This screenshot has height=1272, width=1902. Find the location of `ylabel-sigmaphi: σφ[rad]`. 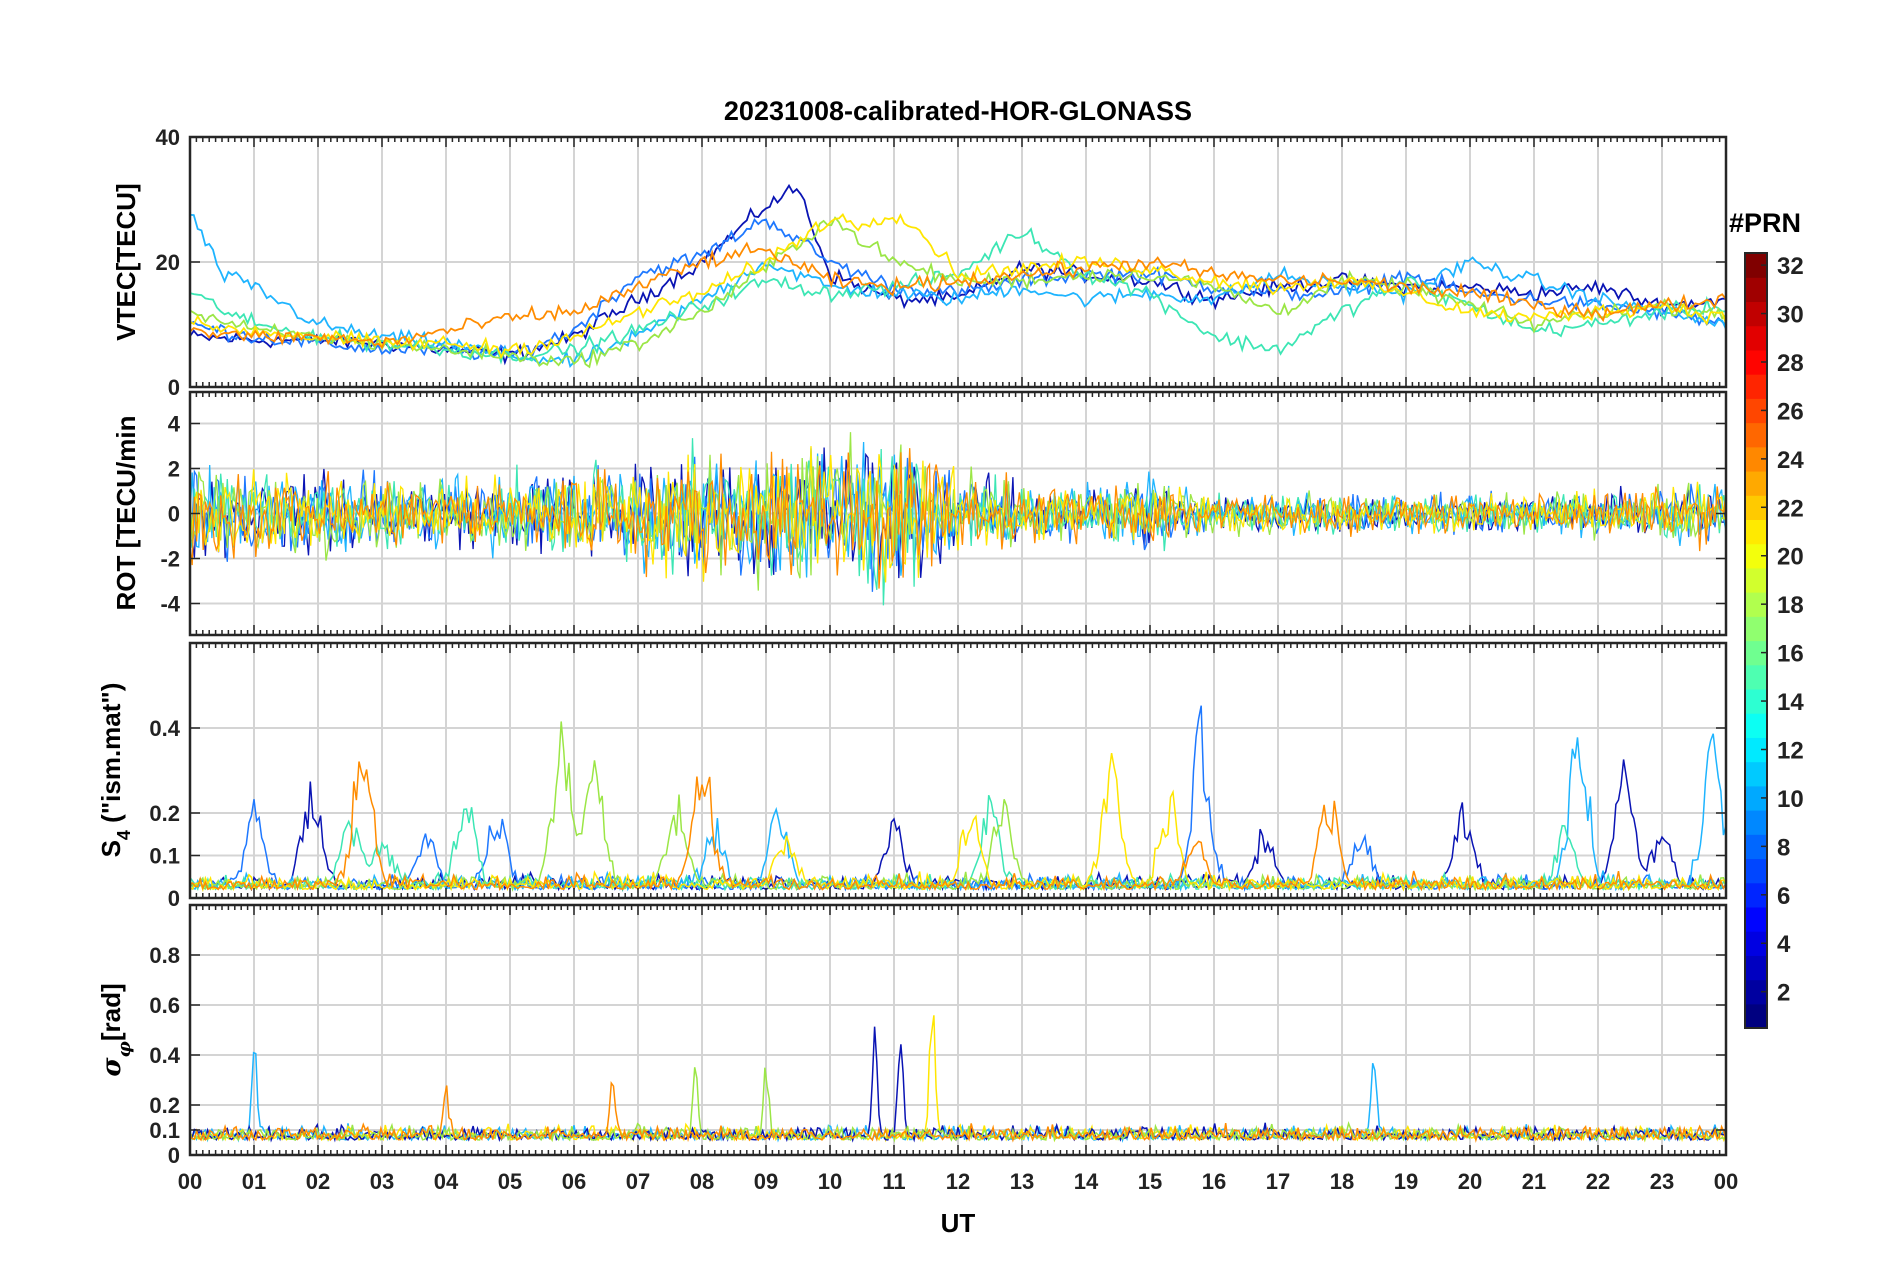

ylabel-sigmaphi: σφ[rad] is located at coordinates (115, 1029).